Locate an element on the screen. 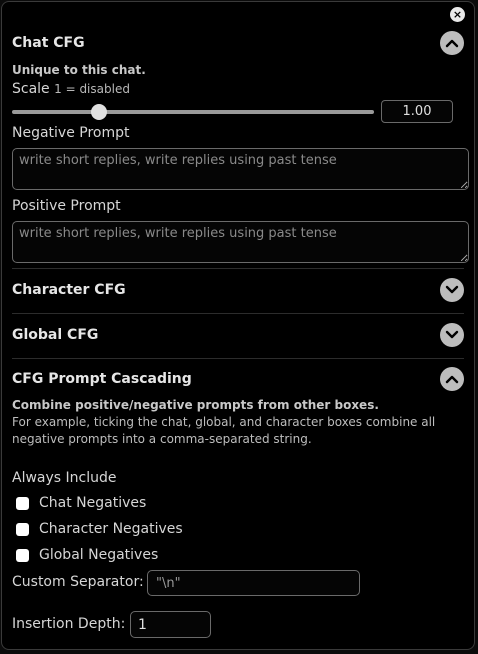 The image size is (478, 654). scale-label: Scale 1 = disabled is located at coordinates (71, 89).